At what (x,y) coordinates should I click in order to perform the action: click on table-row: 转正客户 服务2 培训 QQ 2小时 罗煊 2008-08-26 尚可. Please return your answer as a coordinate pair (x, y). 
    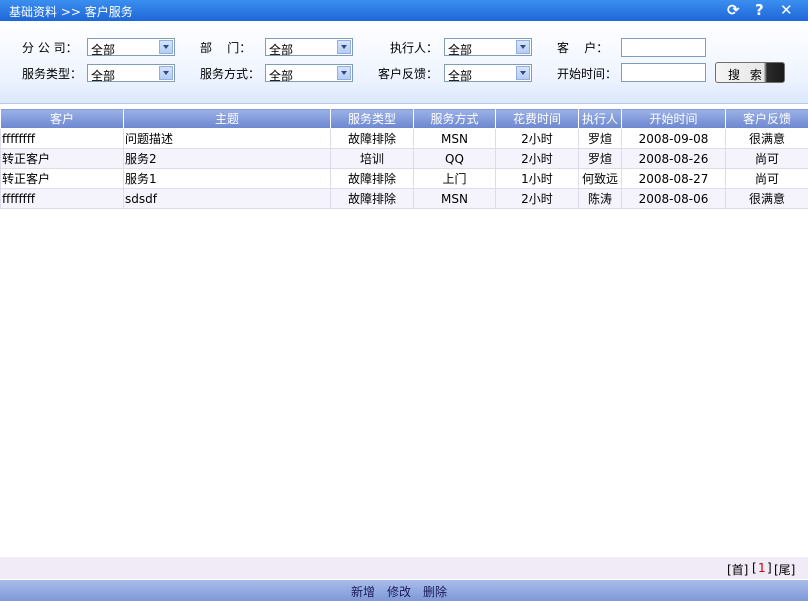
    Looking at the image, I should click on (404, 158).